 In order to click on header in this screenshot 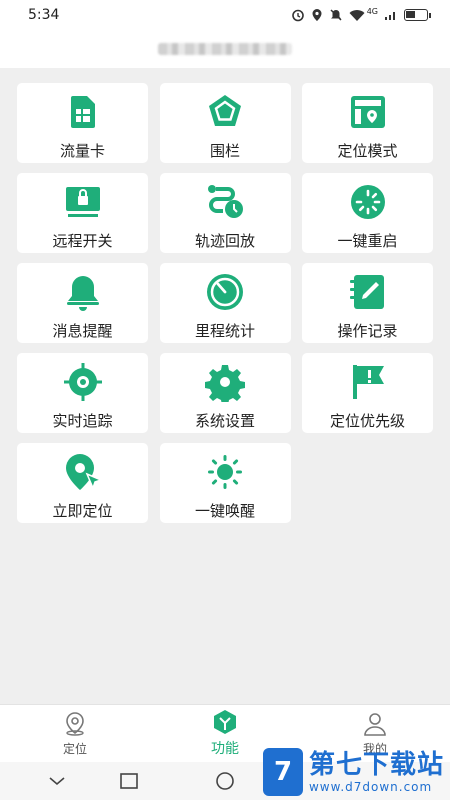, I will do `click(225, 49)`.